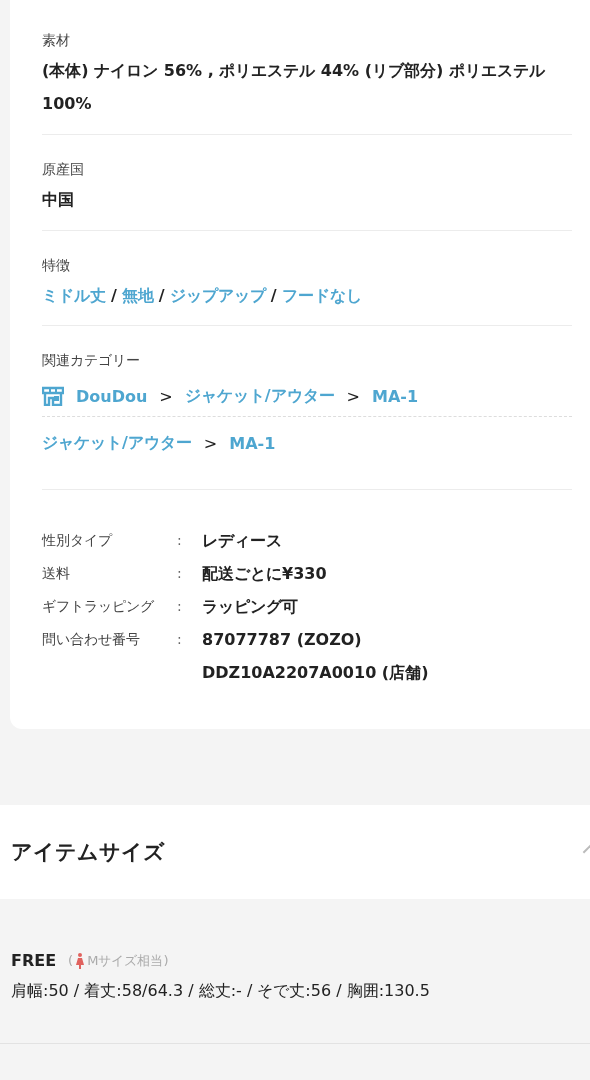 Image resolution: width=590 pixels, height=1080 pixels. I want to click on spec-label: 送料, so click(56, 573).